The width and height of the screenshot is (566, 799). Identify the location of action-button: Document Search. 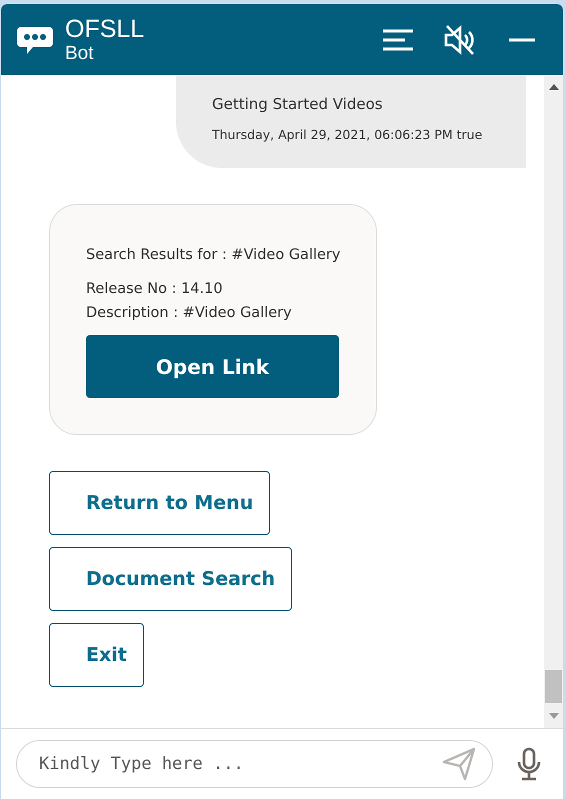
(170, 579).